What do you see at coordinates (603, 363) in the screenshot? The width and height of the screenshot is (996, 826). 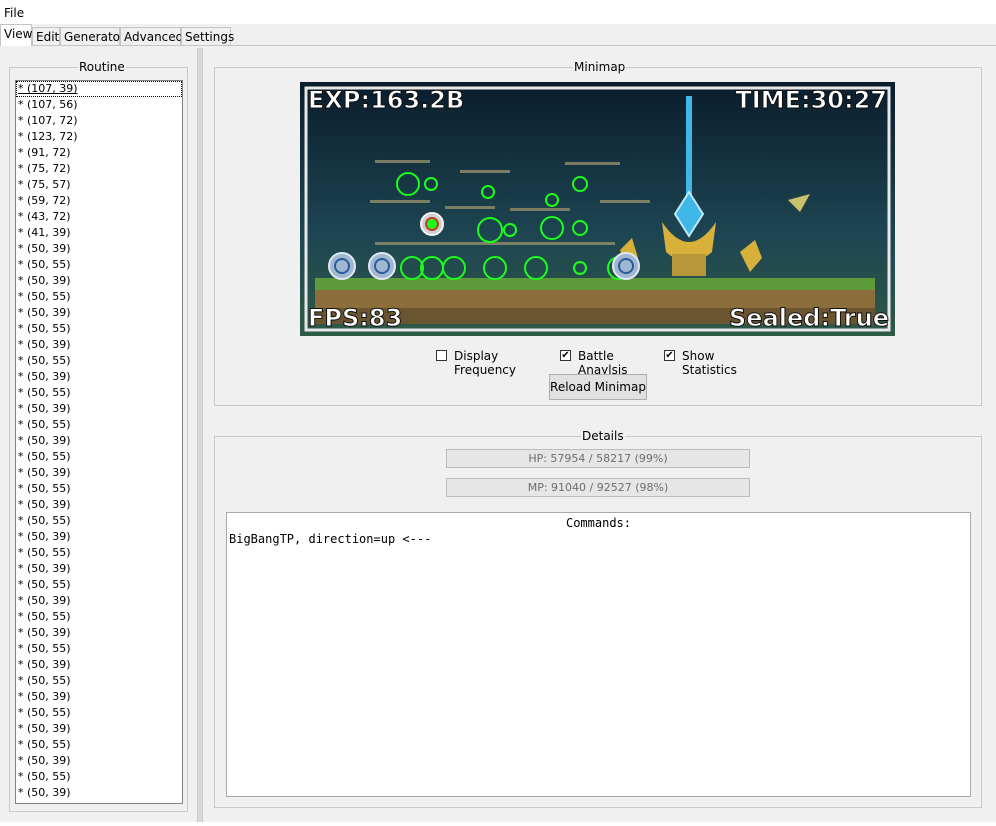 I see `battle-analysis-label: Battle Anaylsis` at bounding box center [603, 363].